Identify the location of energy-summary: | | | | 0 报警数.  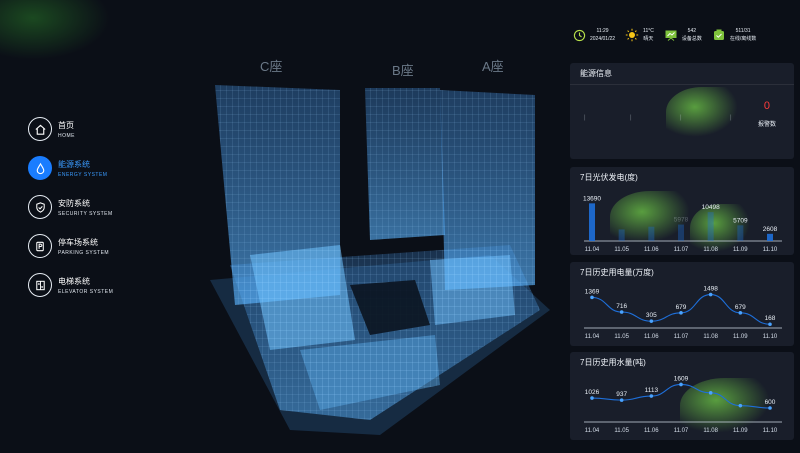
(682, 116).